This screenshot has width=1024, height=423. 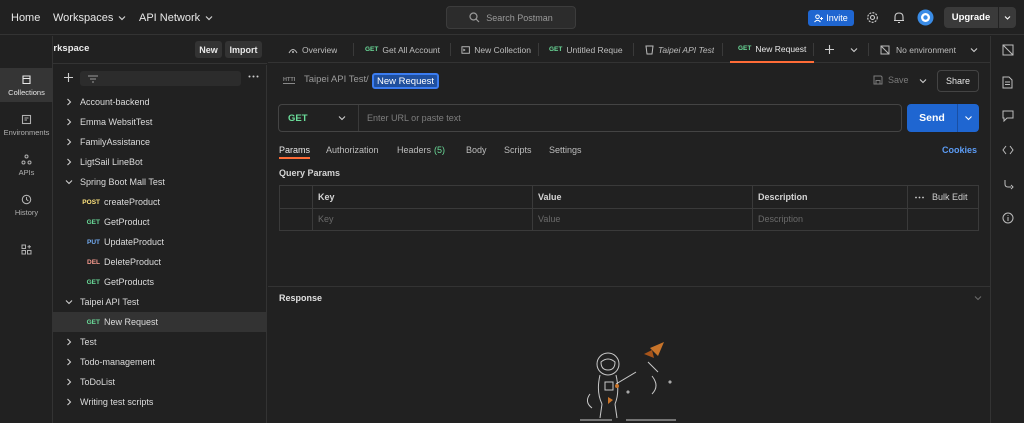 I want to click on import-button: Import, so click(x=243, y=49).